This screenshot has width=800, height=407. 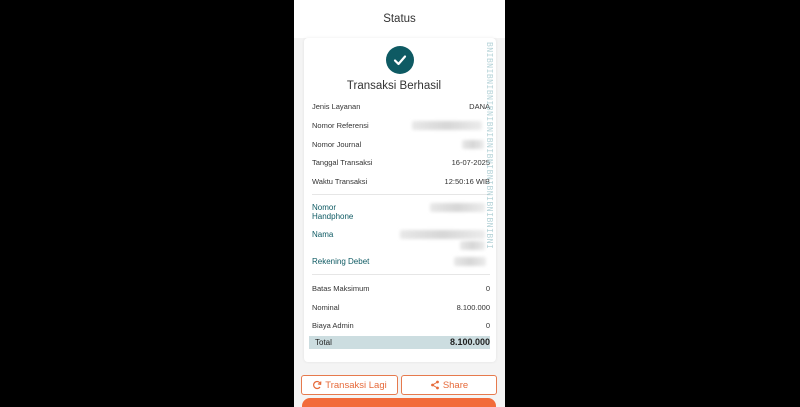 I want to click on status-title: Transaksi Berhasil, so click(x=394, y=86).